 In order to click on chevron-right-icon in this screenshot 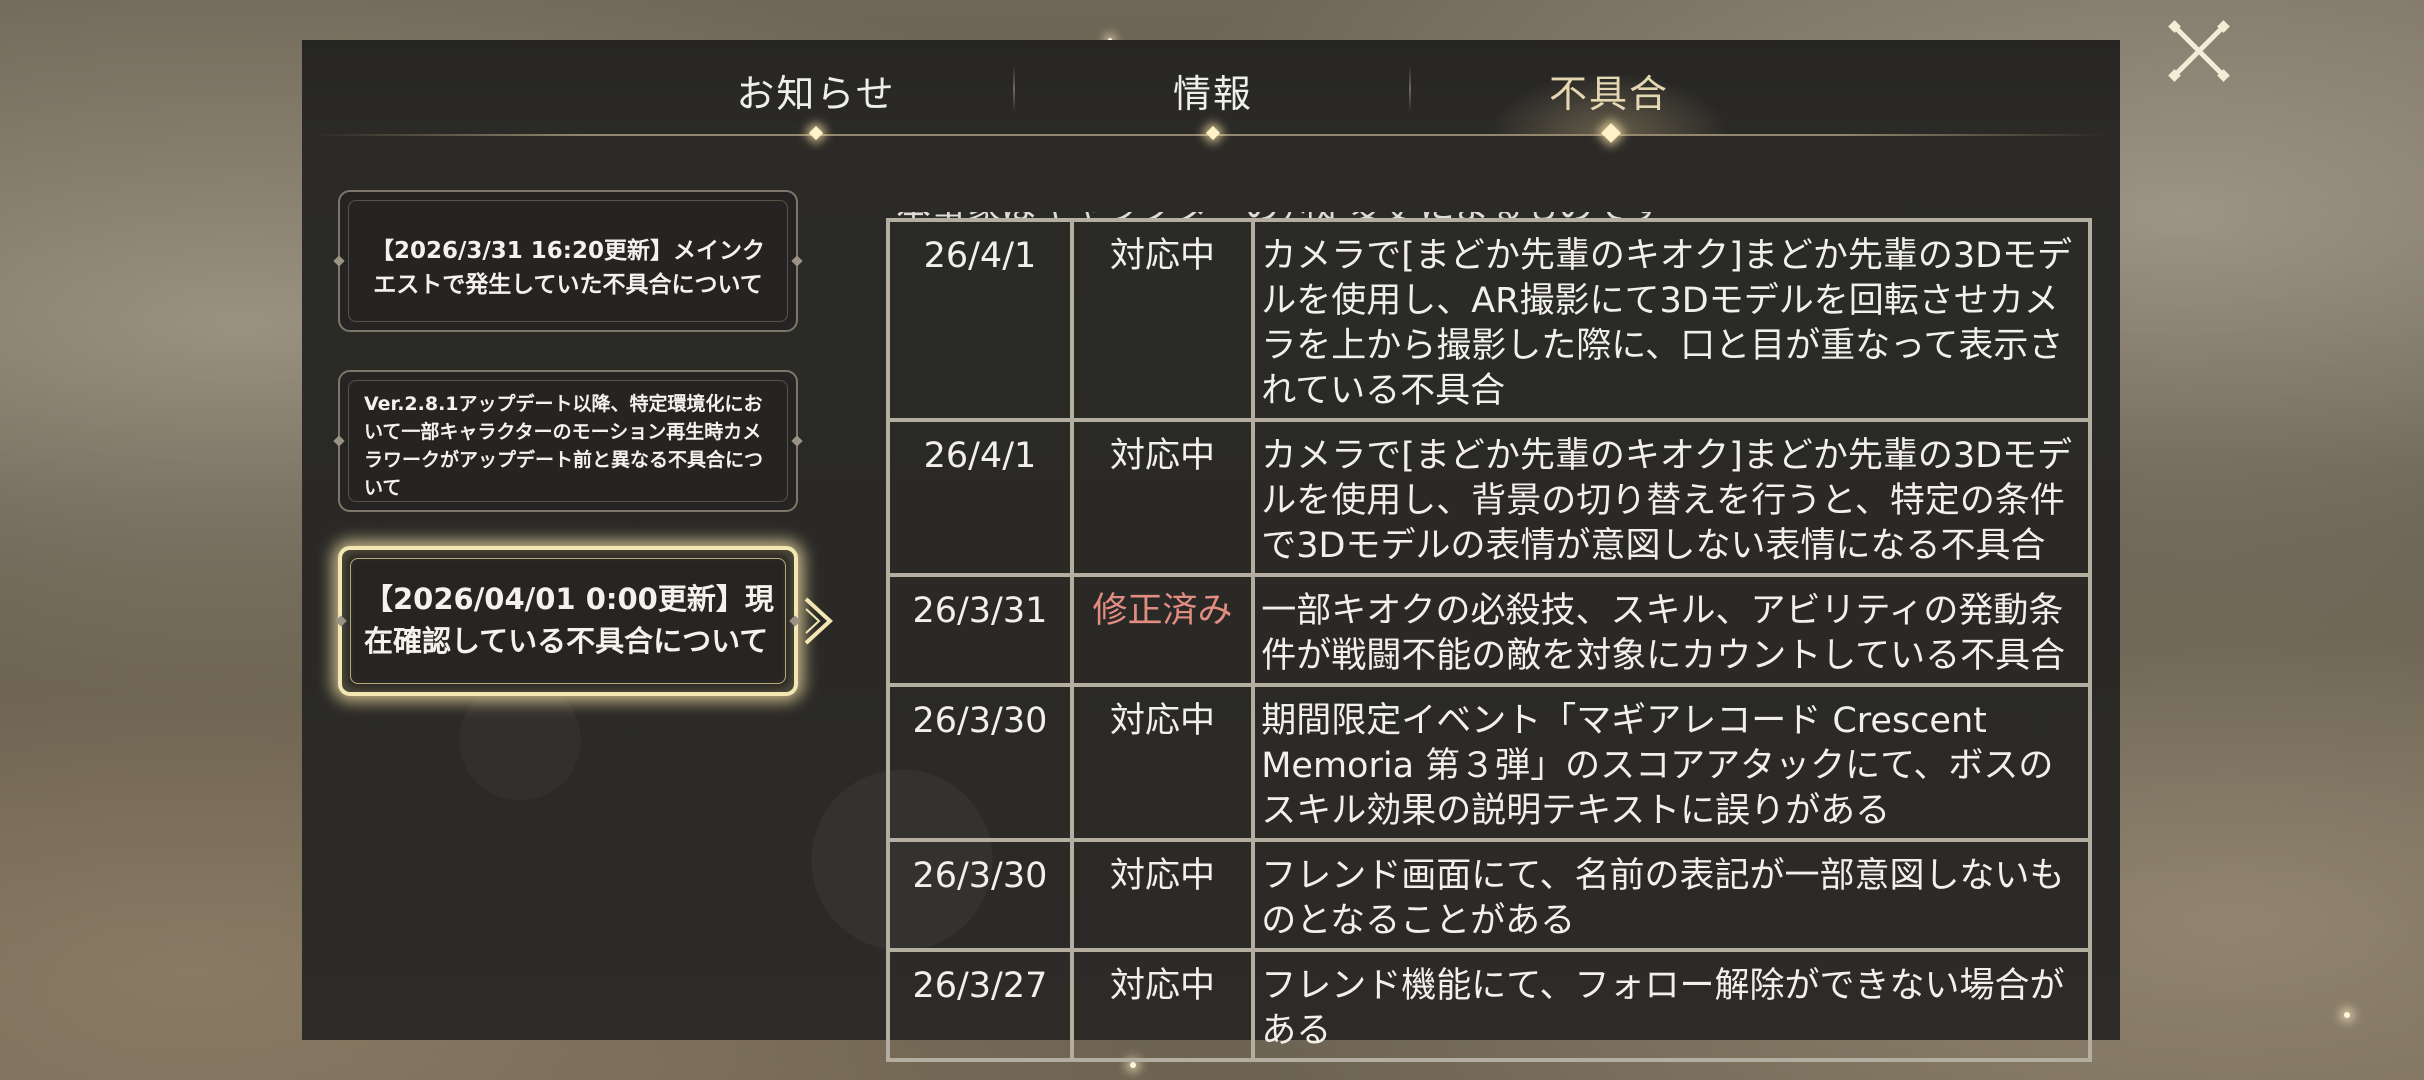, I will do `click(818, 621)`.